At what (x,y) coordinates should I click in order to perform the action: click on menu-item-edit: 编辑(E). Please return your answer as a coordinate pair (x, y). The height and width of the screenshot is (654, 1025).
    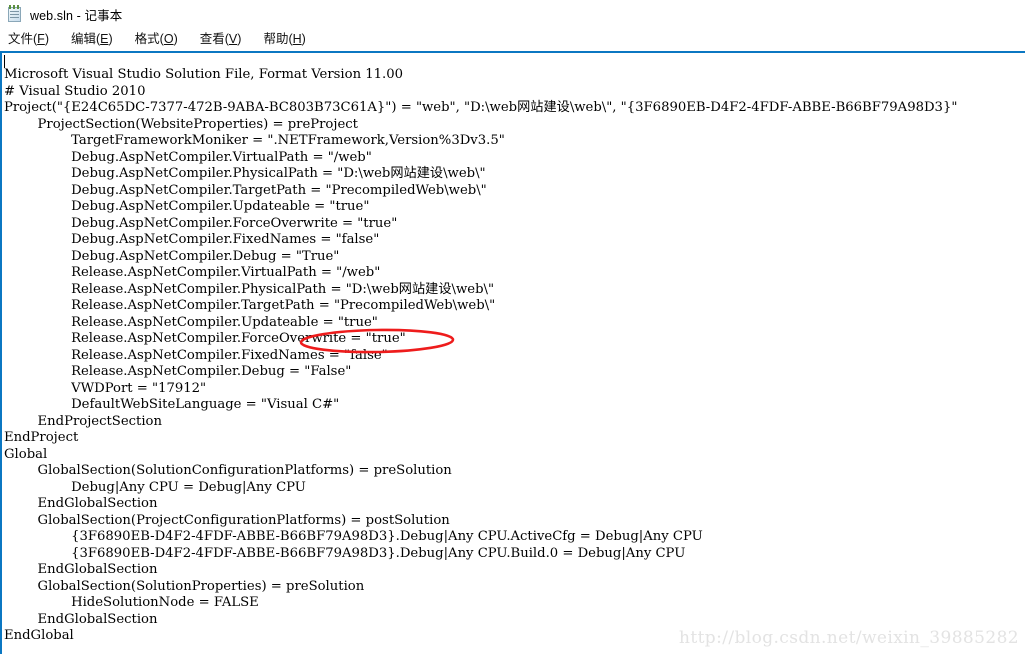
    Looking at the image, I should click on (92, 39).